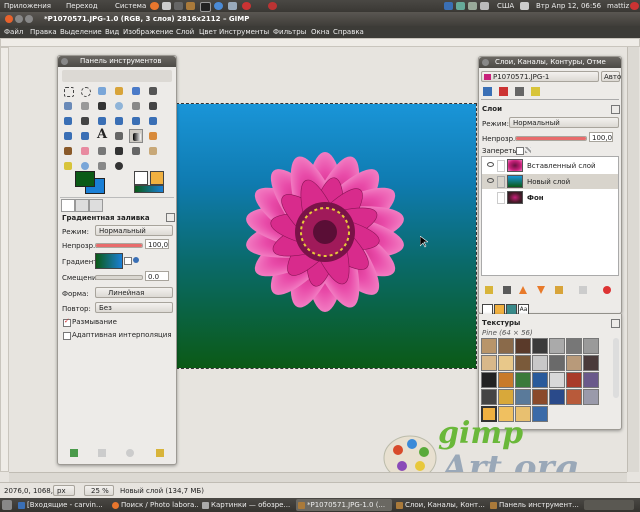 The width and height of the screenshot is (640, 512). Describe the element at coordinates (134, 307) in the screenshot. I see `repeat-combo: Без` at that location.